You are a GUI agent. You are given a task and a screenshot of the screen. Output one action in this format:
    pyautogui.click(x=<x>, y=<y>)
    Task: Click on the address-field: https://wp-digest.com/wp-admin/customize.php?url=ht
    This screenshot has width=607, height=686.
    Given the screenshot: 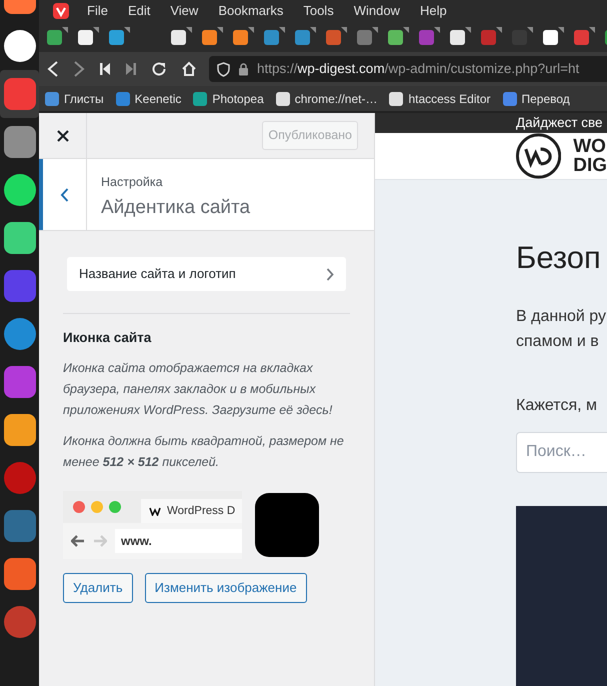 What is the action you would take?
    pyautogui.click(x=408, y=69)
    